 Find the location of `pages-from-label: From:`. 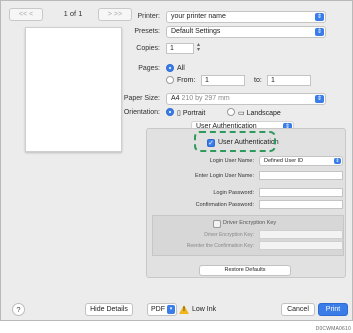

pages-from-label: From: is located at coordinates (186, 80).